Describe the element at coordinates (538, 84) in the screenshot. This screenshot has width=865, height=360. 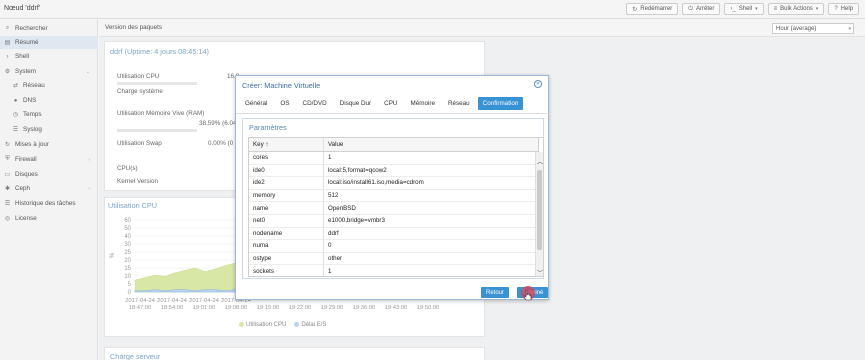
I see `close-icon: ✕` at that location.